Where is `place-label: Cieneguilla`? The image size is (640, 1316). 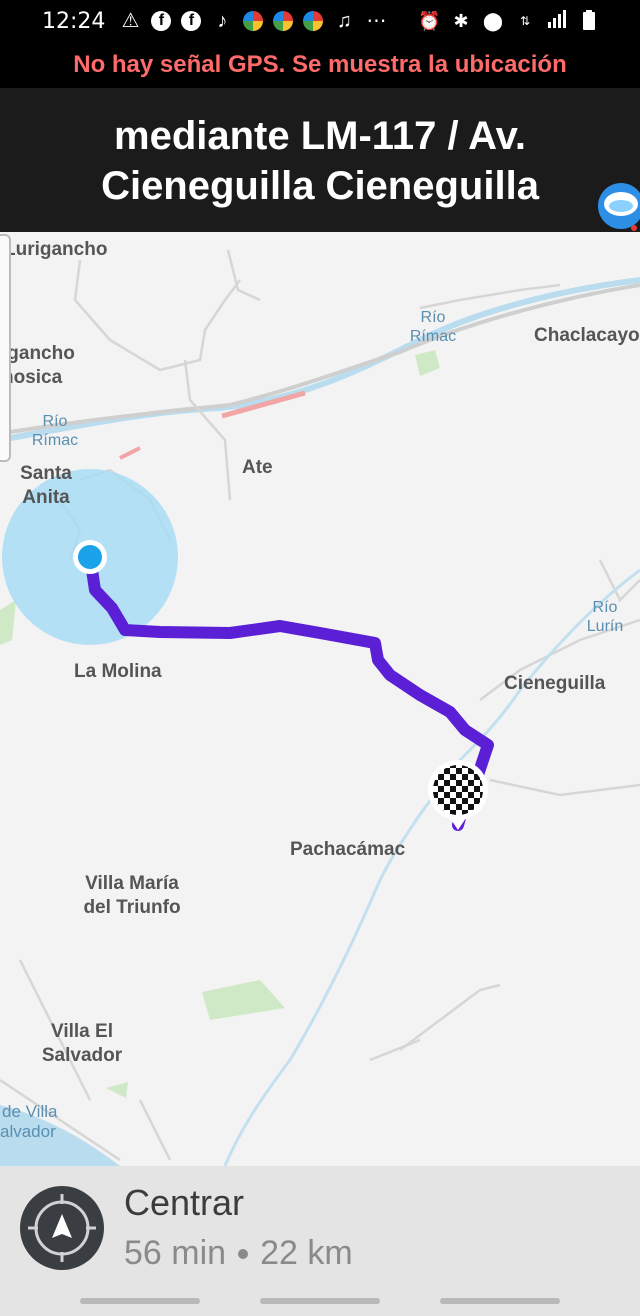 place-label: Cieneguilla is located at coordinates (555, 683).